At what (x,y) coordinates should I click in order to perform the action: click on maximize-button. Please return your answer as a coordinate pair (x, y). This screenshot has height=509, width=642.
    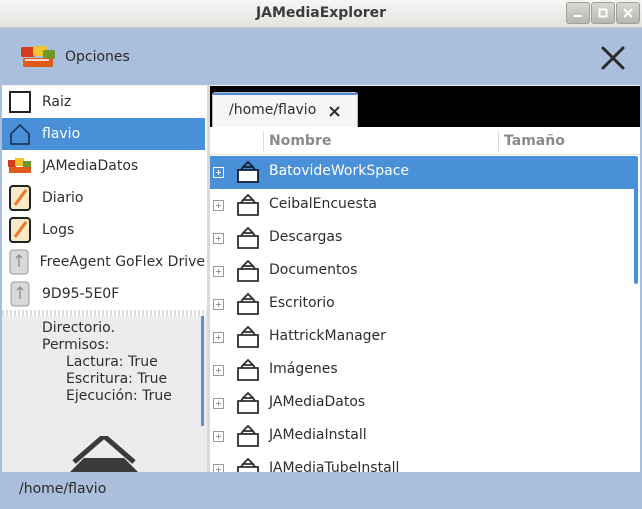
    Looking at the image, I should click on (603, 13).